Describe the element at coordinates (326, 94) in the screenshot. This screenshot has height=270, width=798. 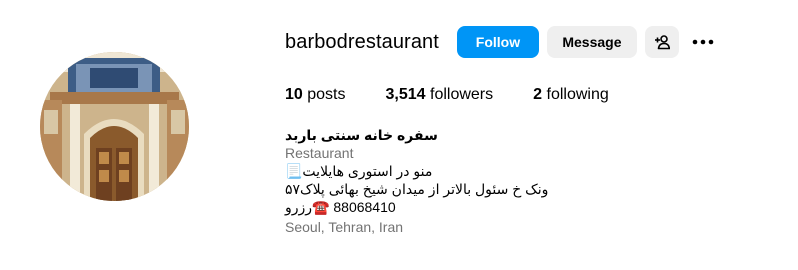
I see `posts-label: posts` at that location.